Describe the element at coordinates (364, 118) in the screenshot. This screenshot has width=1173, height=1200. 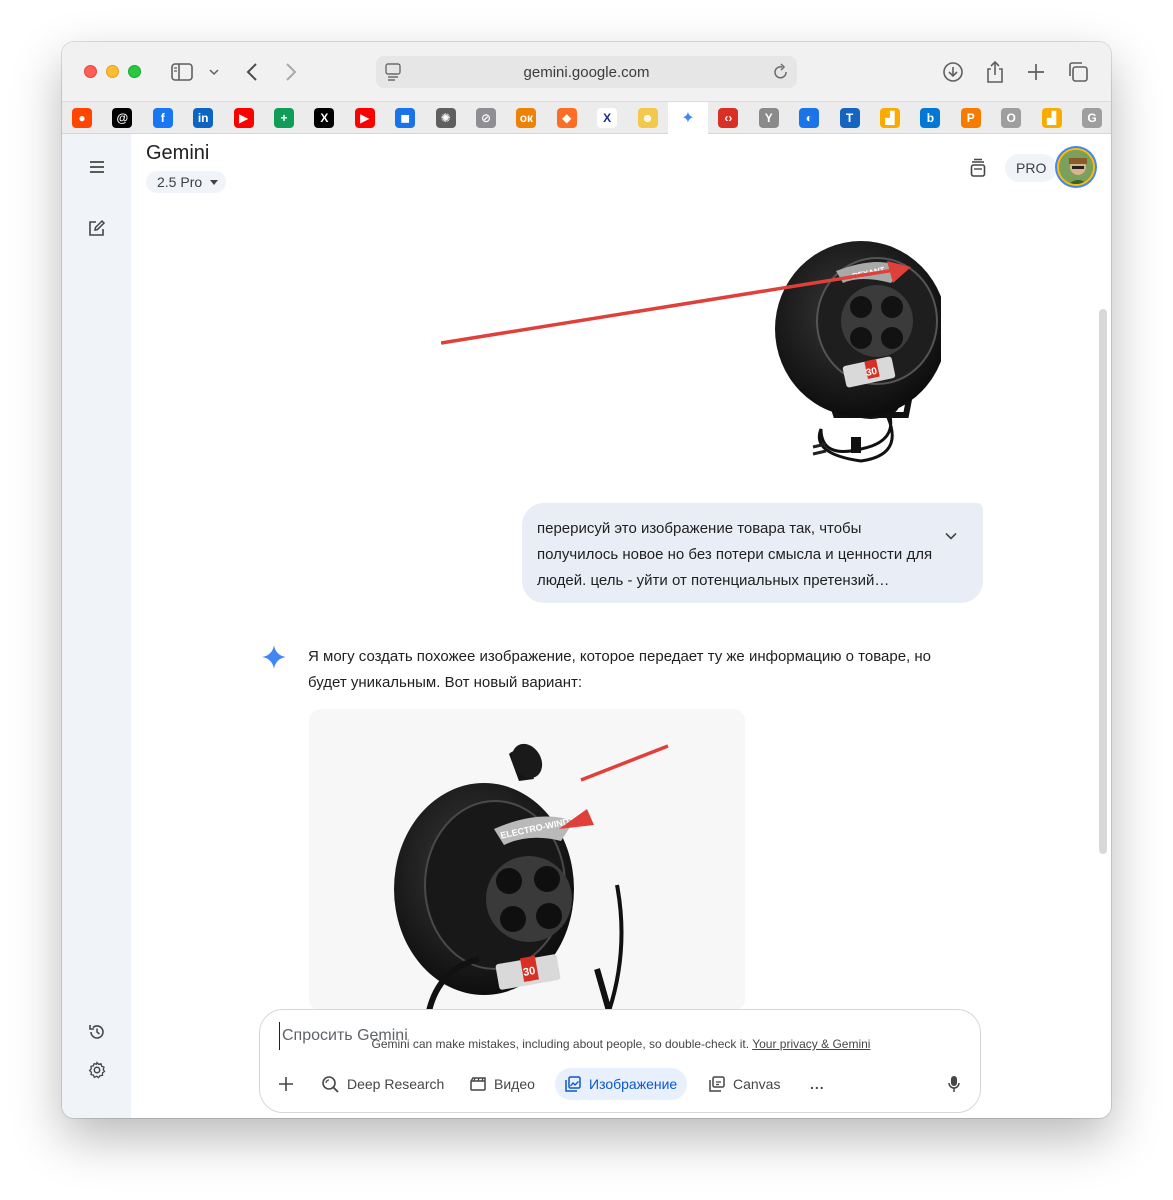
I see `youtube-favicon-2: ▶` at that location.